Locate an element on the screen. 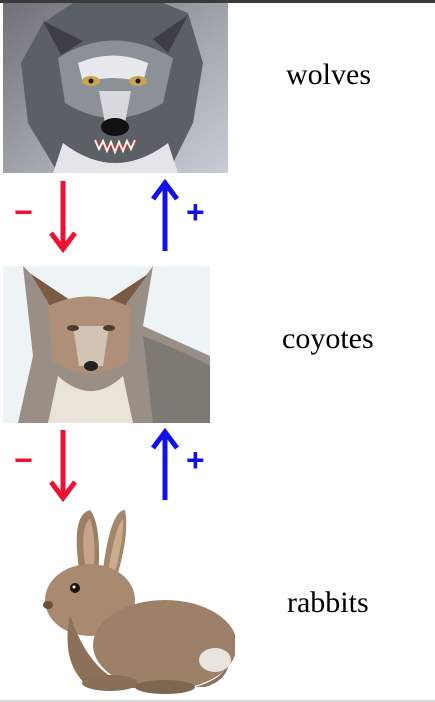  animal-label-wolves: wolves is located at coordinates (328, 74).